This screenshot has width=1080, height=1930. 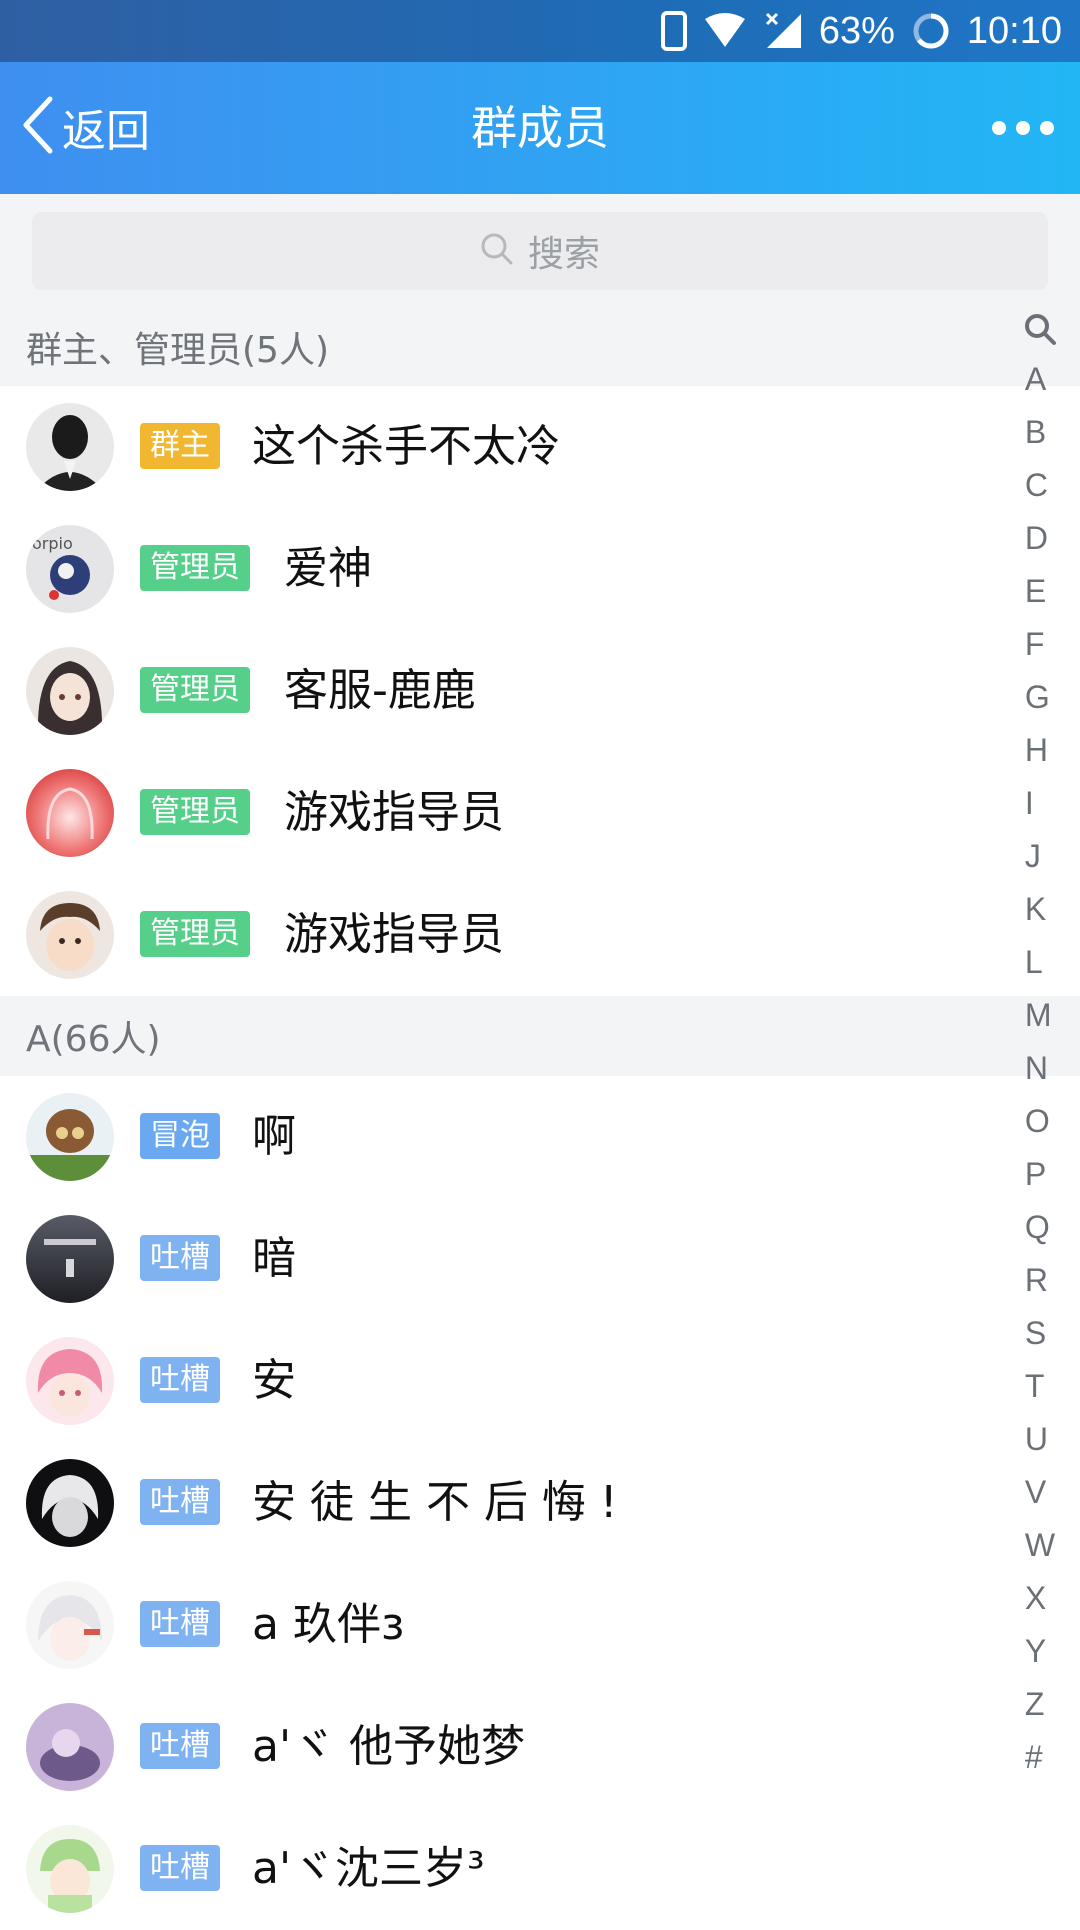 What do you see at coordinates (1040, 1015) in the screenshot?
I see `index-letter-m: M` at bounding box center [1040, 1015].